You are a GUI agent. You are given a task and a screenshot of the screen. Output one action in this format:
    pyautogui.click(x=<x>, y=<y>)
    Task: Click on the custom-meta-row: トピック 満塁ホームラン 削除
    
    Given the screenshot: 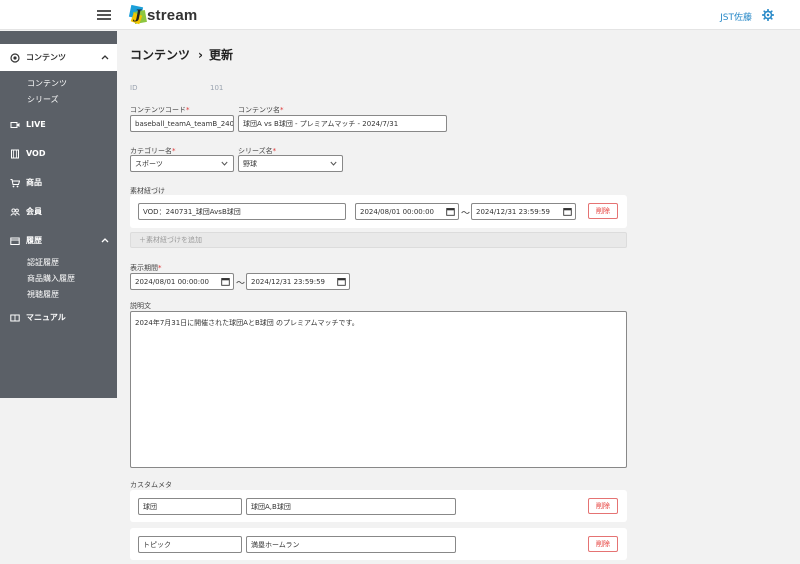 What is the action you would take?
    pyautogui.click(x=378, y=544)
    